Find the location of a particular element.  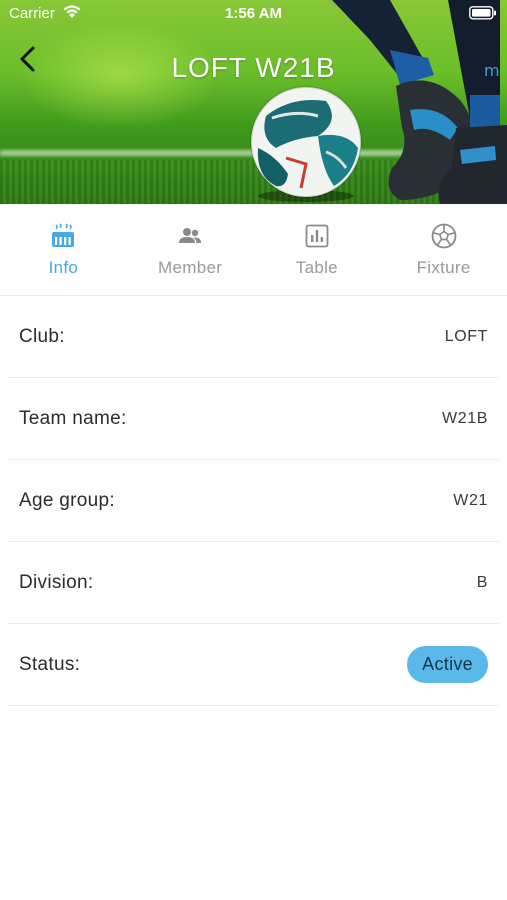

tab-table-label: Table is located at coordinates (316, 267).